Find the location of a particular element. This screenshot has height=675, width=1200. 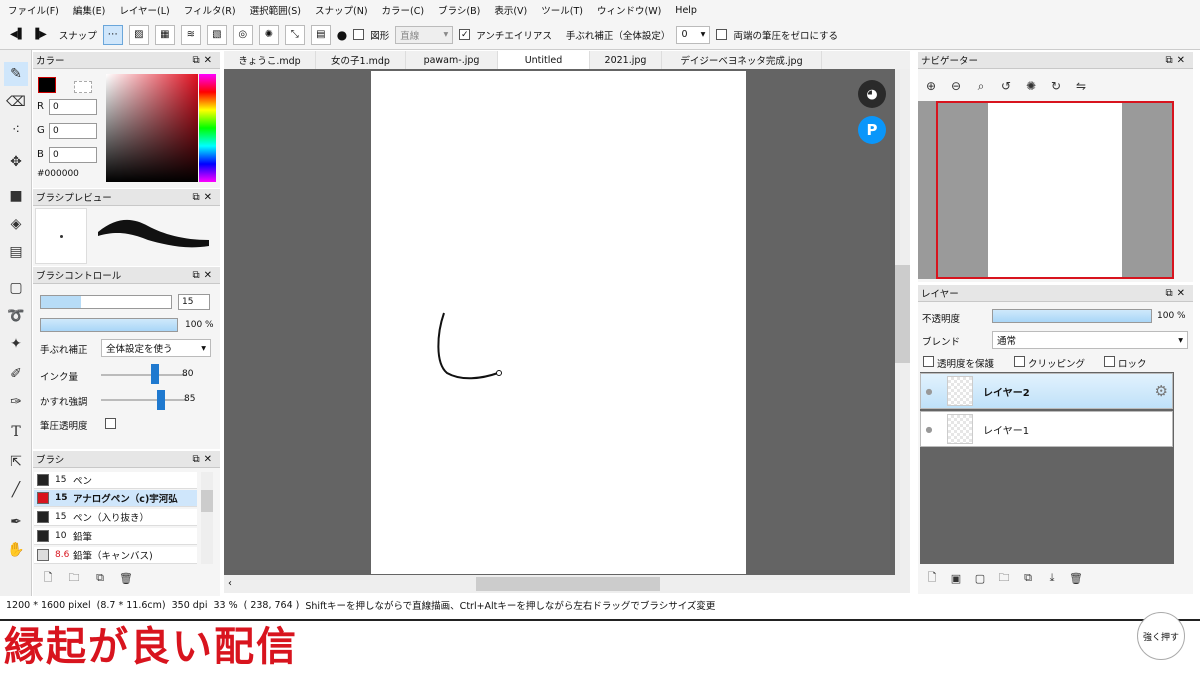

shape-select: 直線 ▾ is located at coordinates (424, 34).